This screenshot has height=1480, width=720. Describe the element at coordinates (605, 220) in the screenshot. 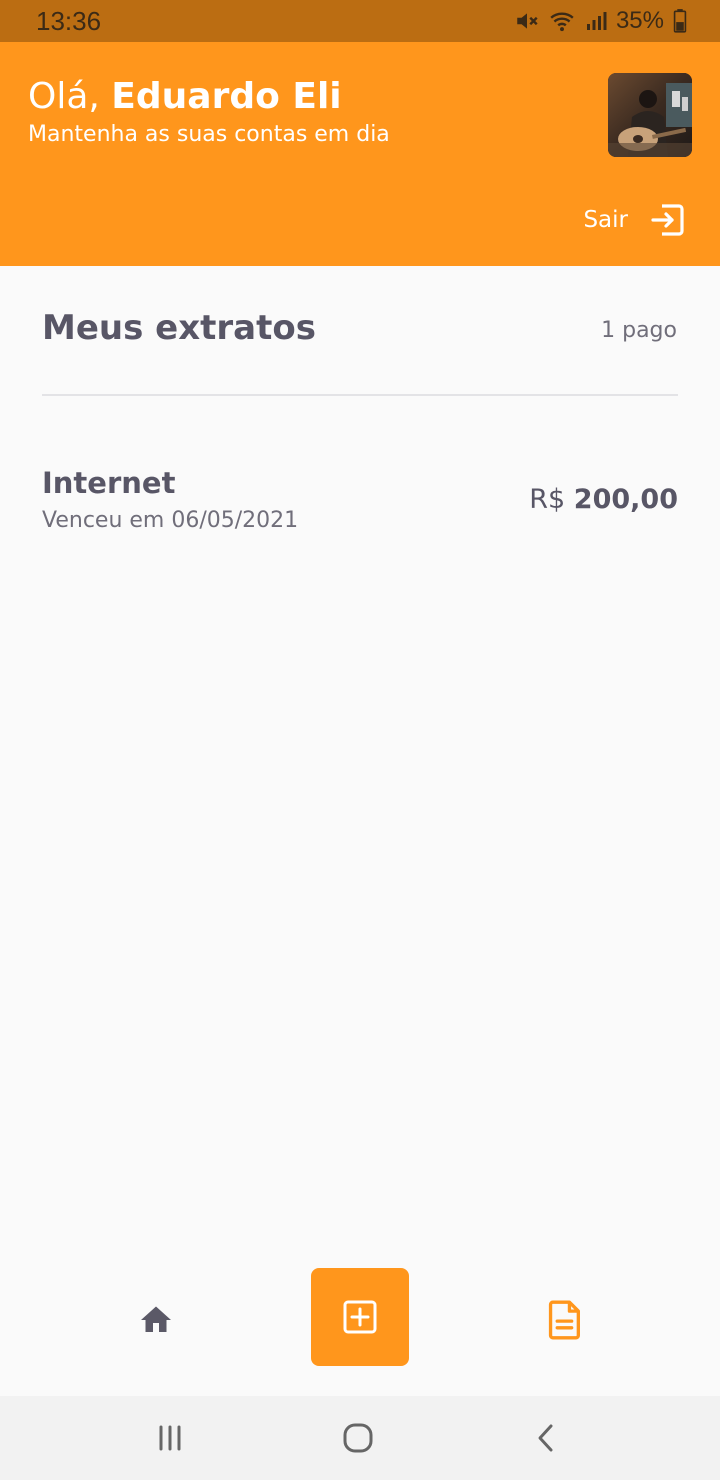

I see `logout-label: Sair` at that location.